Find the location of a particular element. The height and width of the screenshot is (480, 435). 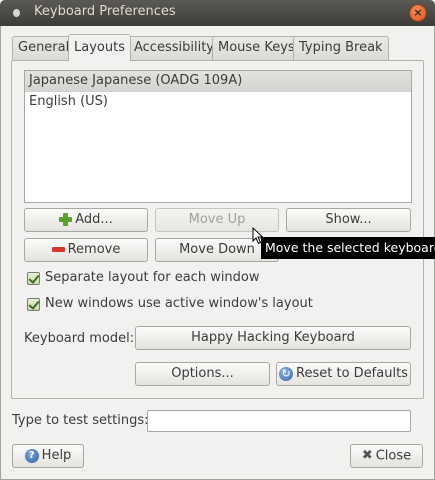

title-bar: Keyboard Preferences × is located at coordinates (217, 13).